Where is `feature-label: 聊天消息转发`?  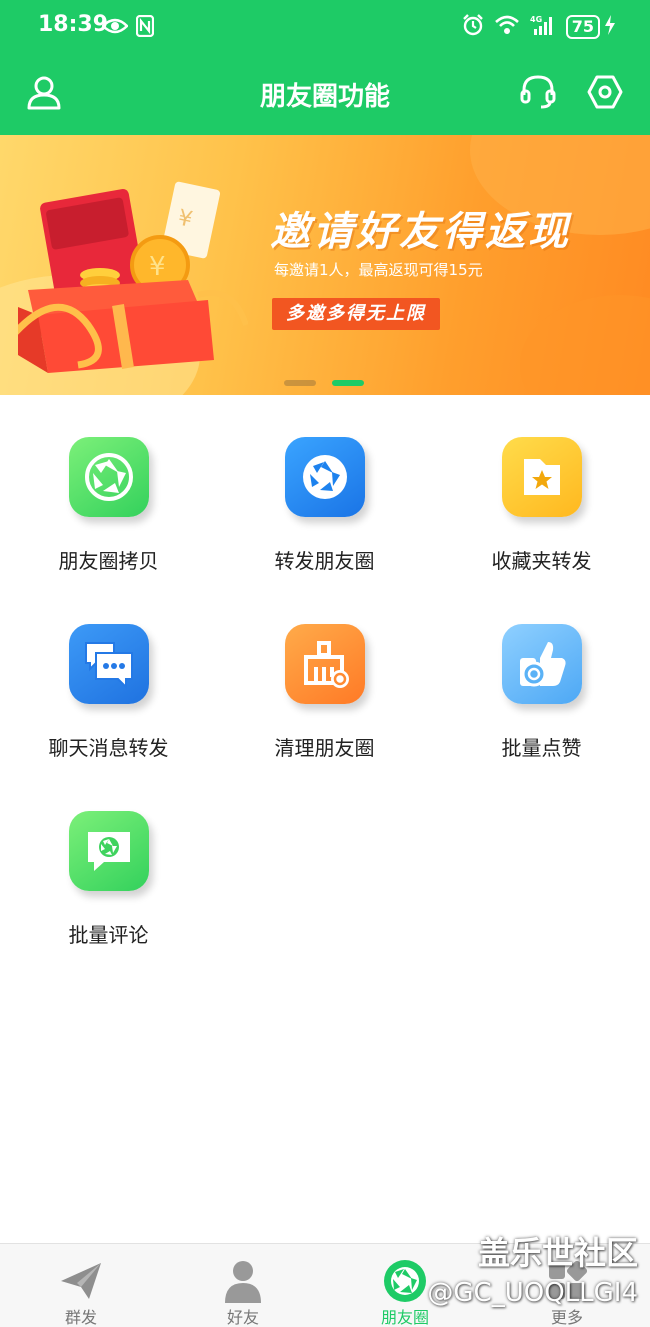
feature-label: 聊天消息转发 is located at coordinates (108, 748).